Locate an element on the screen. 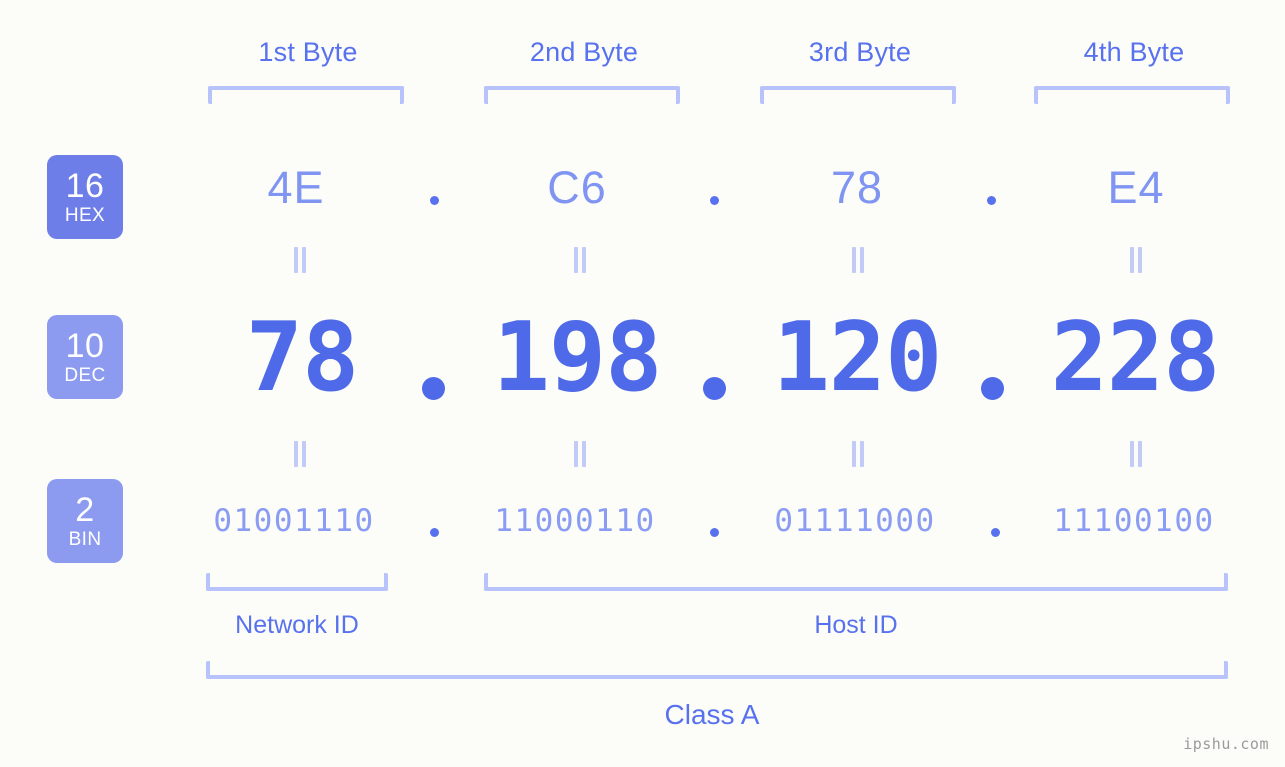  radix-number: 10 is located at coordinates (85, 346).